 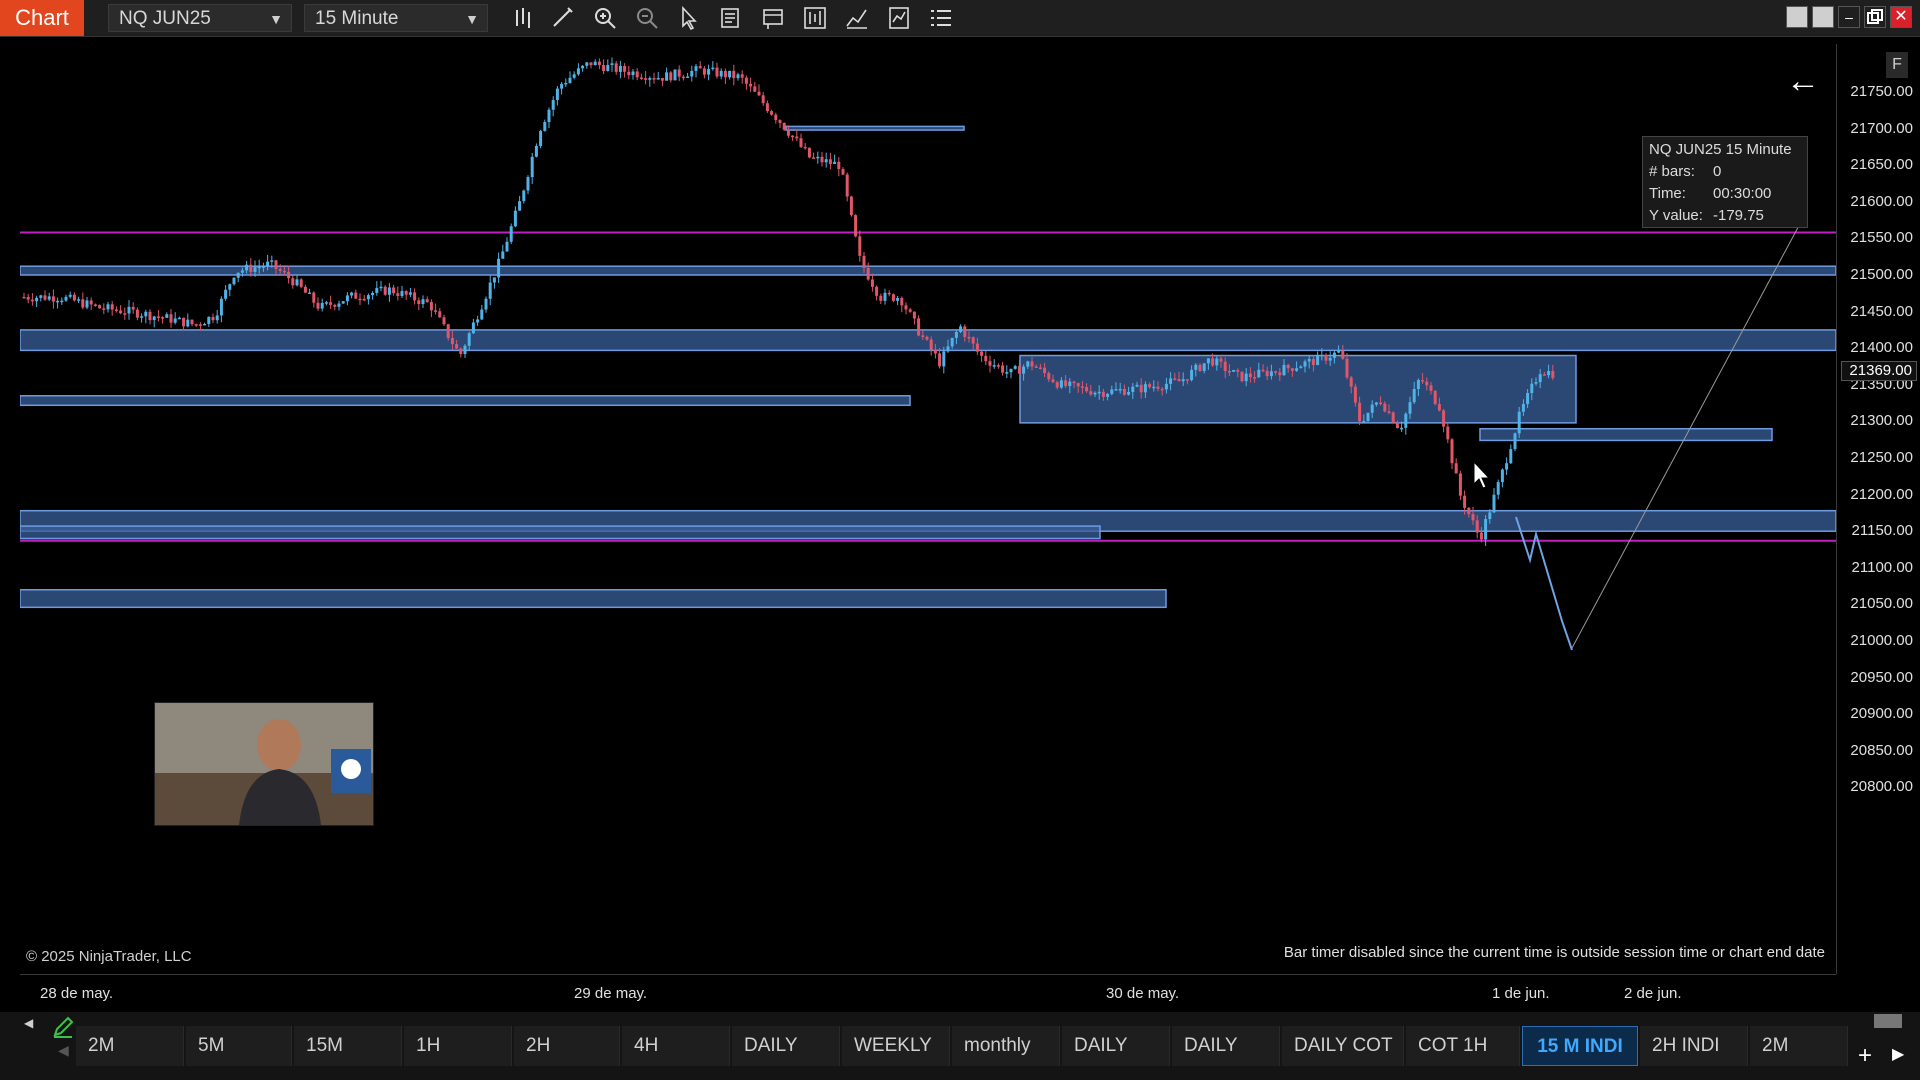 What do you see at coordinates (1875, 17) in the screenshot?
I see `restore-icon` at bounding box center [1875, 17].